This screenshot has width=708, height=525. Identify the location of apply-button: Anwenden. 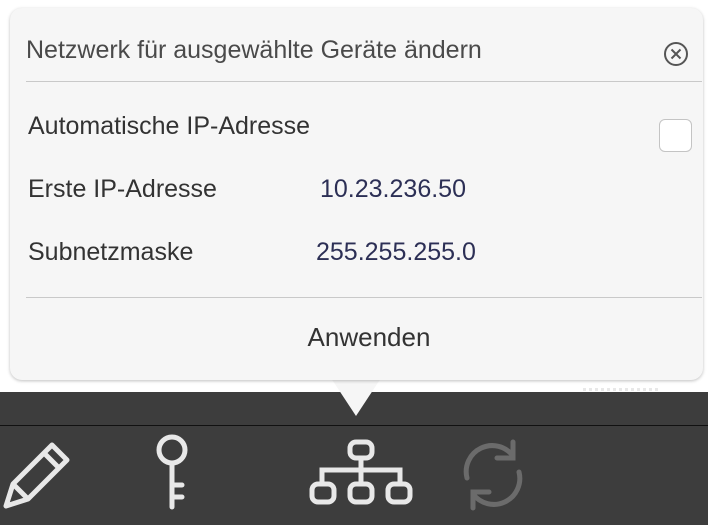
(359, 337).